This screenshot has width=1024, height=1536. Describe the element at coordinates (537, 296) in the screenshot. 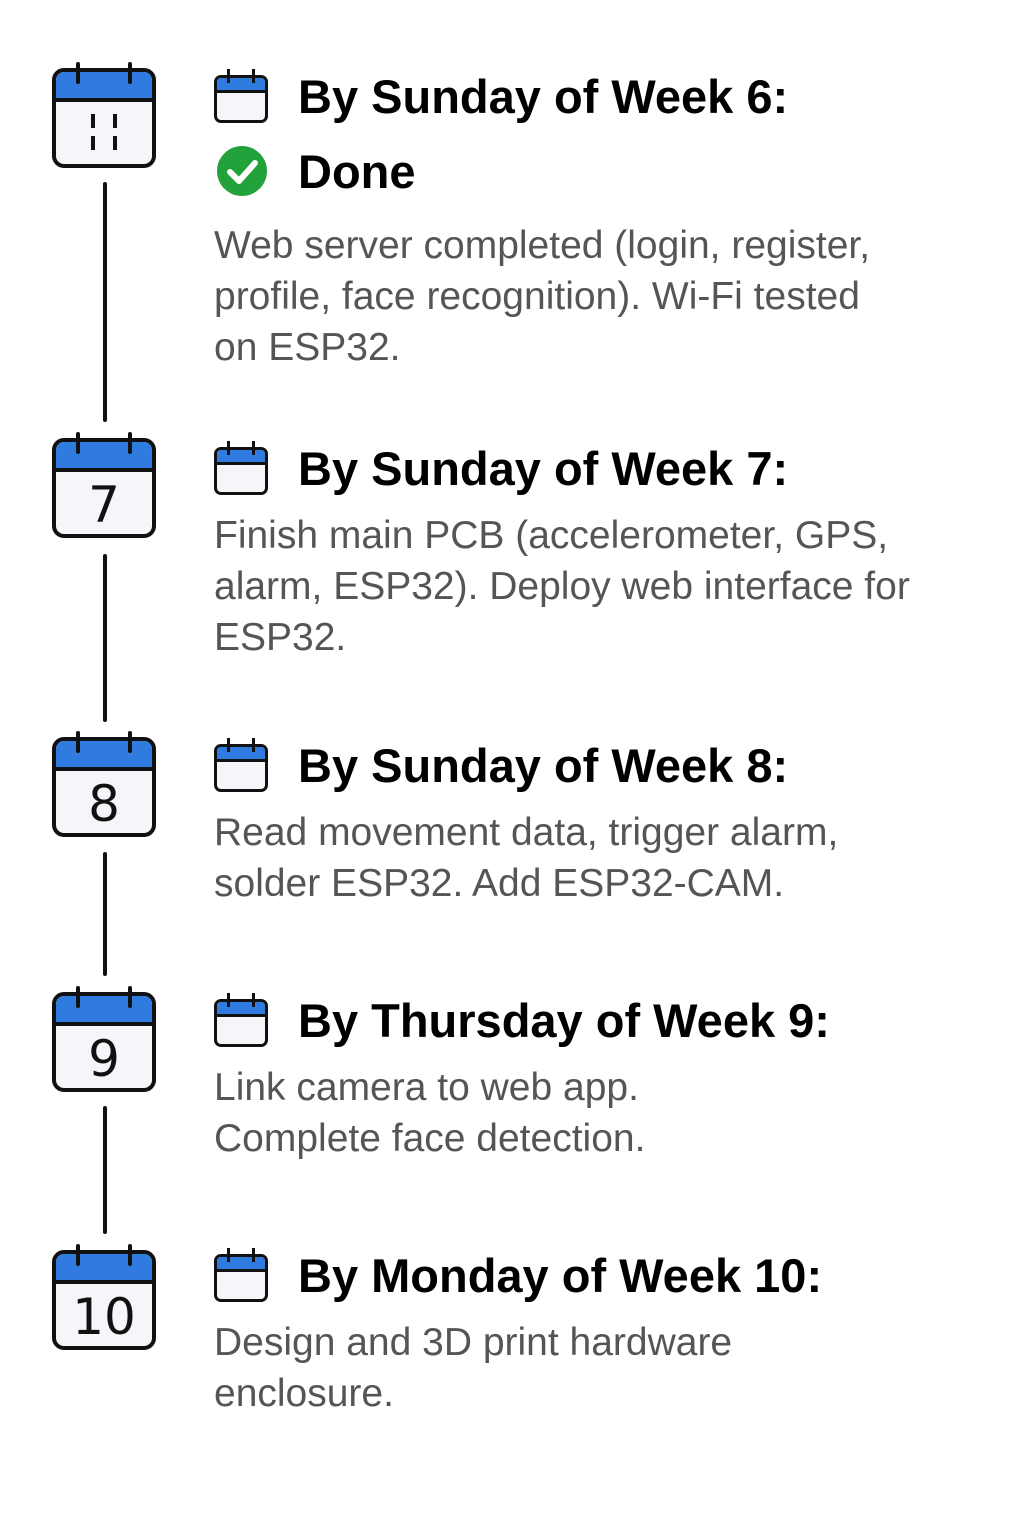

I see `description-line: profile, face recognition). Wi-Fi tested` at that location.